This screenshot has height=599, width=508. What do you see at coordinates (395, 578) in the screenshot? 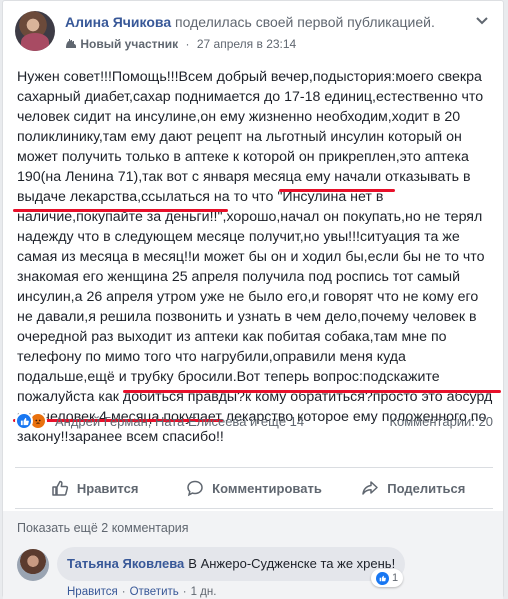
I see `comment-reaction-number: 1` at bounding box center [395, 578].